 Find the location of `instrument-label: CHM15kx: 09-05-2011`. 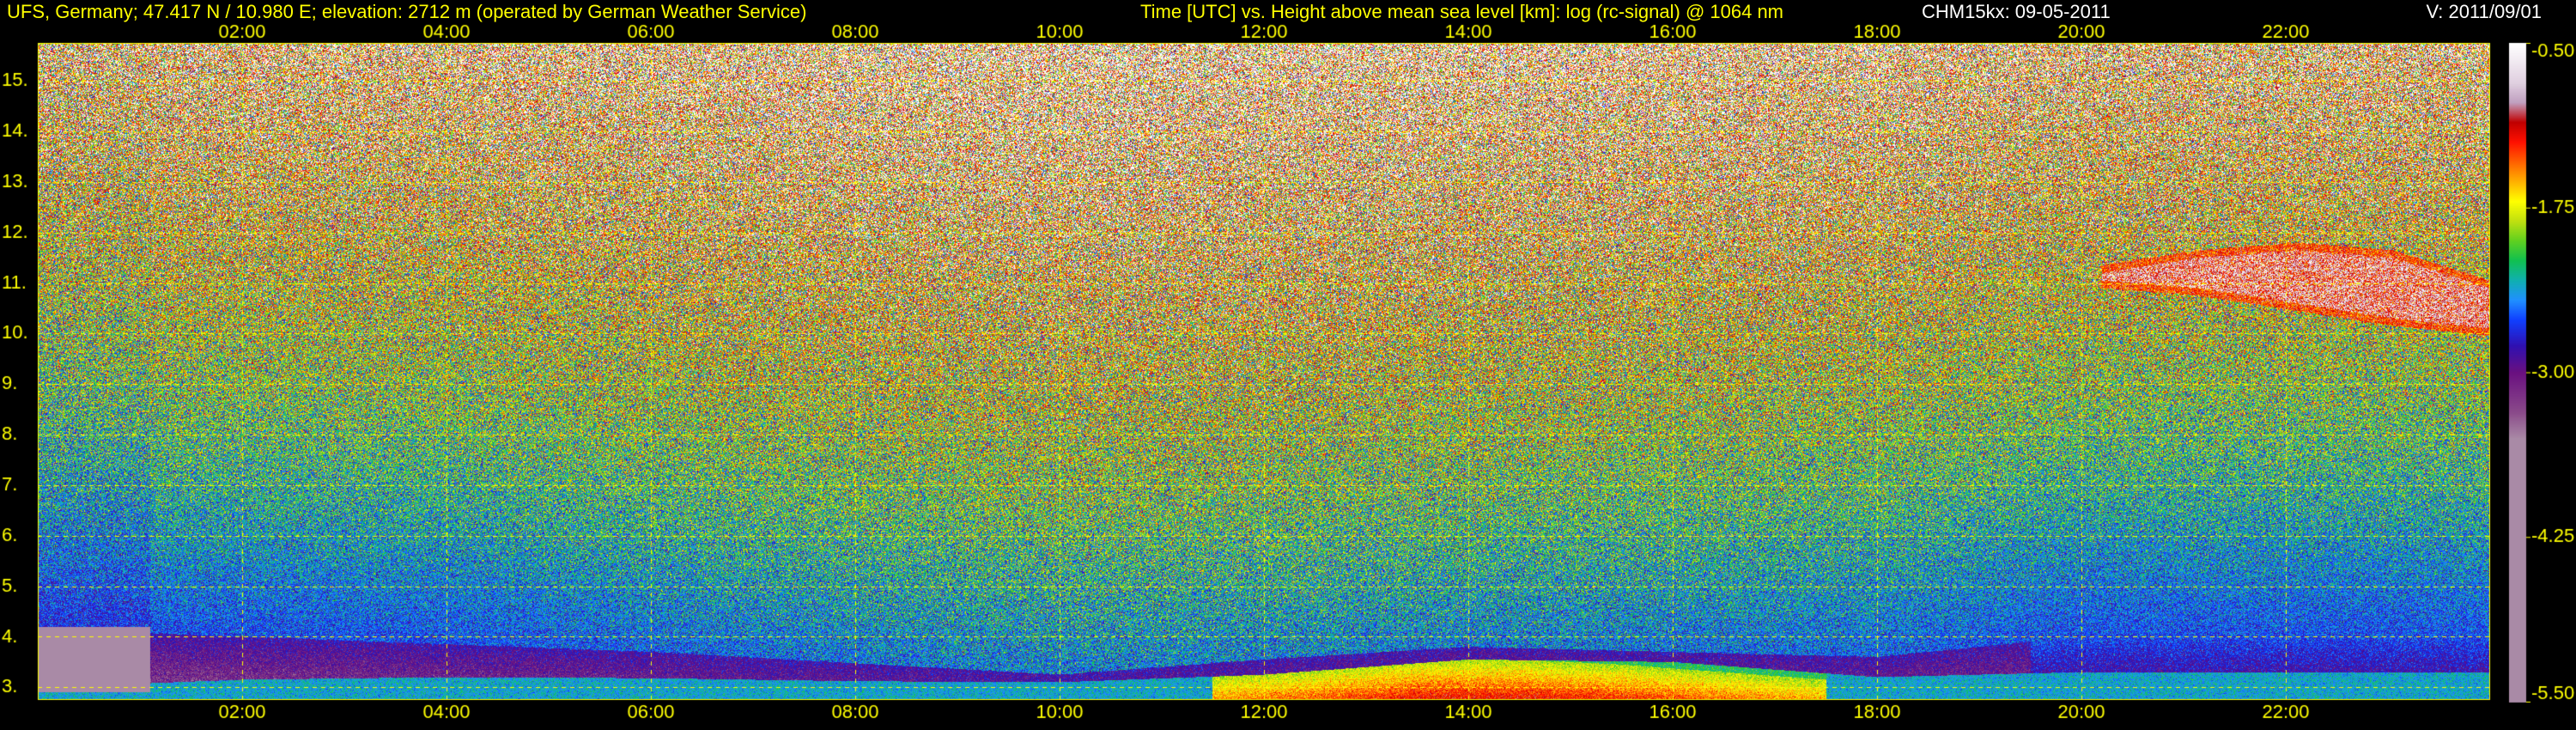

instrument-label: CHM15kx: 09-05-2011 is located at coordinates (2017, 12).